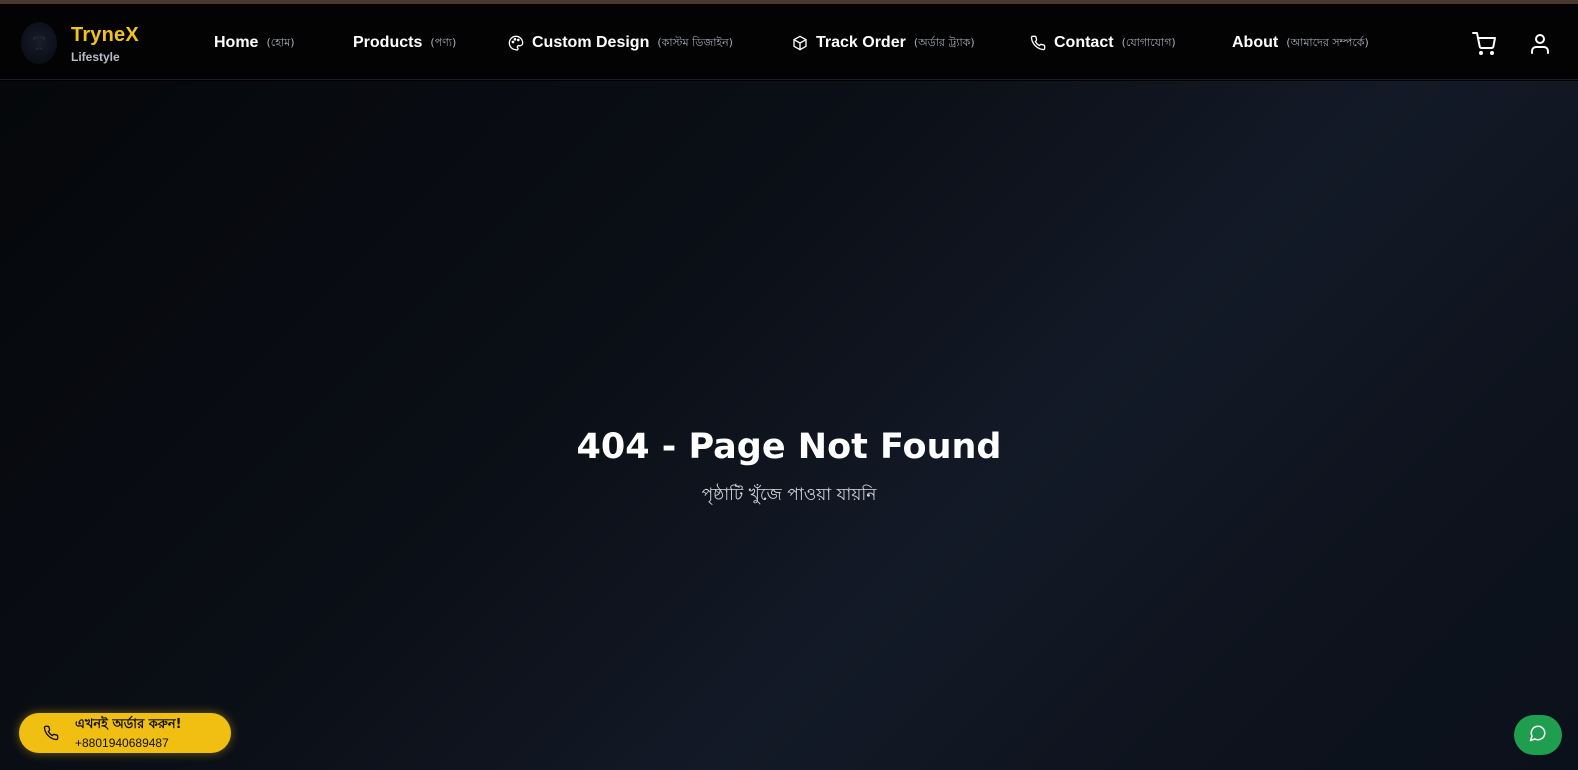  I want to click on order-now-button: এখনই অর্ডার করুন! +8801940689487, so click(125, 733).